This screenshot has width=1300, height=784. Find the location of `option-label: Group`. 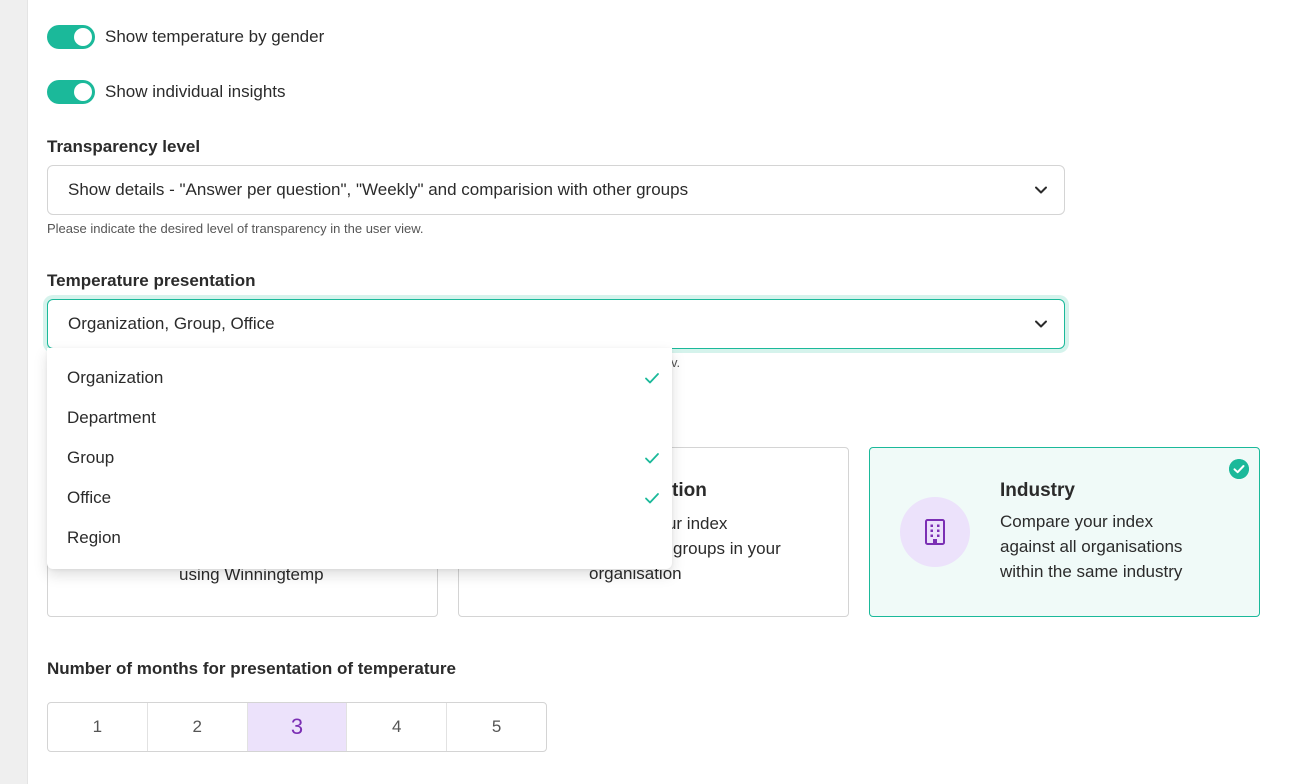

option-label: Group is located at coordinates (91, 457).